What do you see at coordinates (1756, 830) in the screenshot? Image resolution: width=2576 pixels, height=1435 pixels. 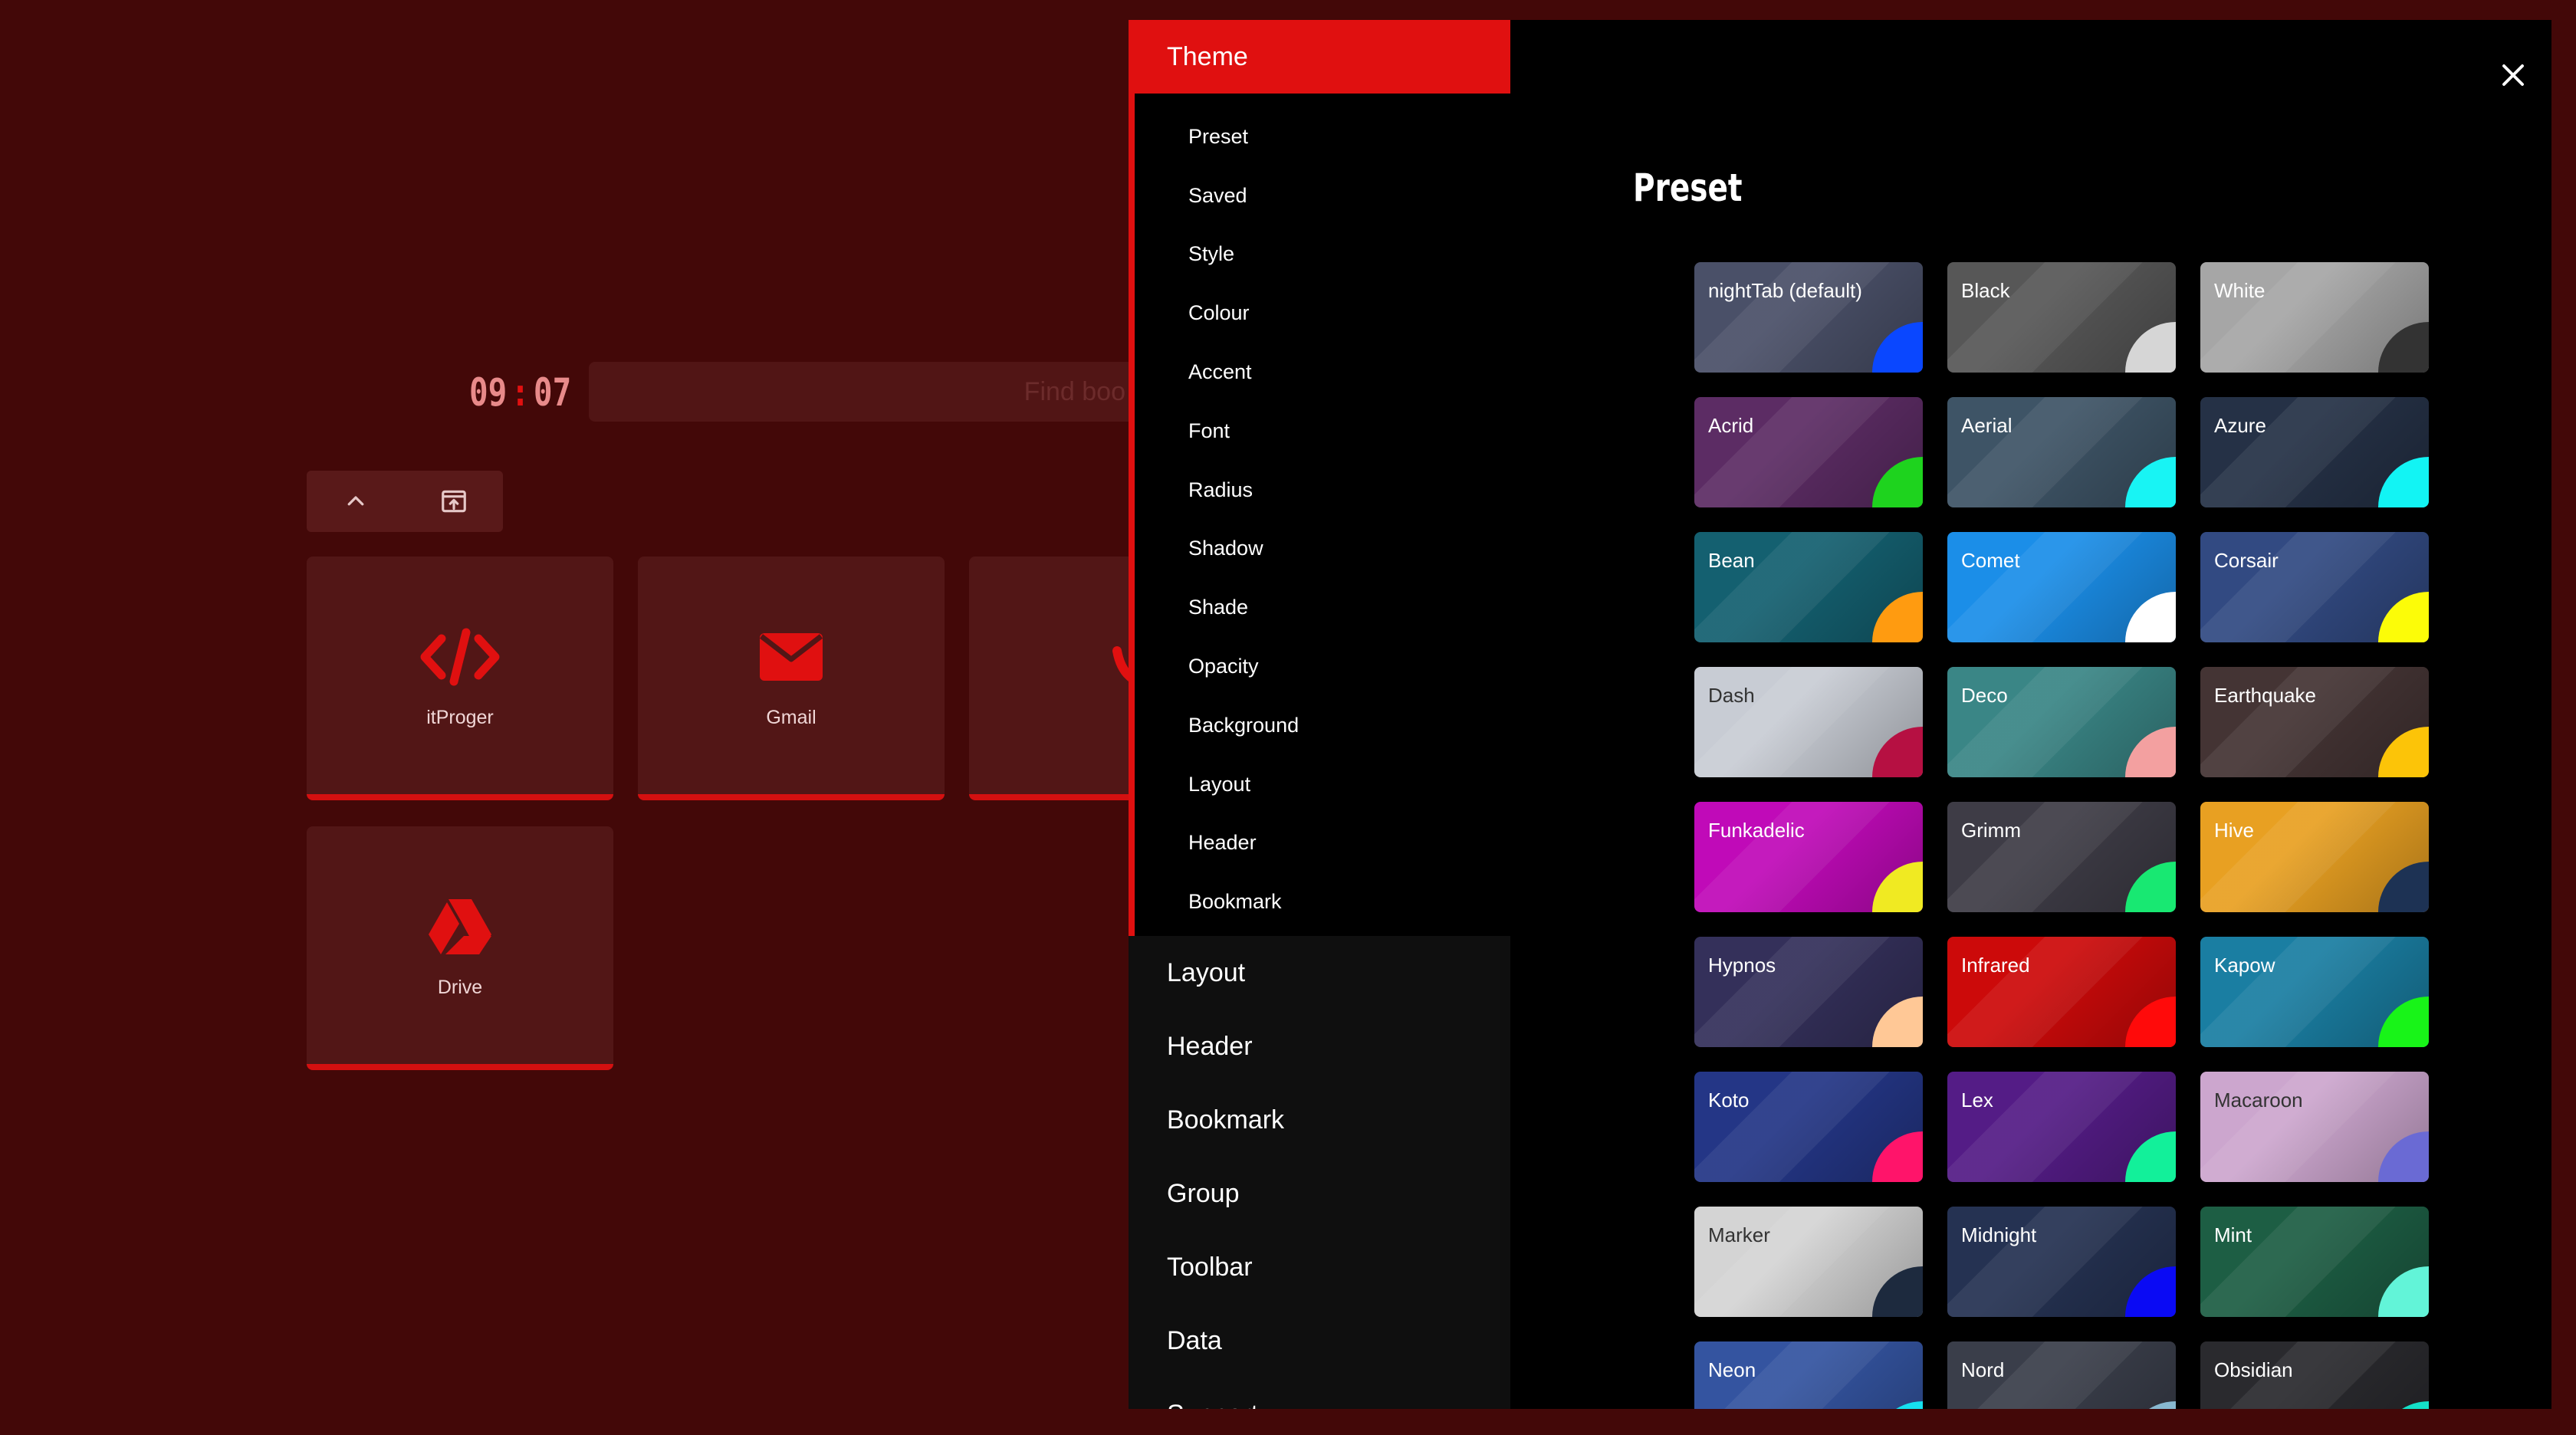 I see `preset-name: Funkadelic` at bounding box center [1756, 830].